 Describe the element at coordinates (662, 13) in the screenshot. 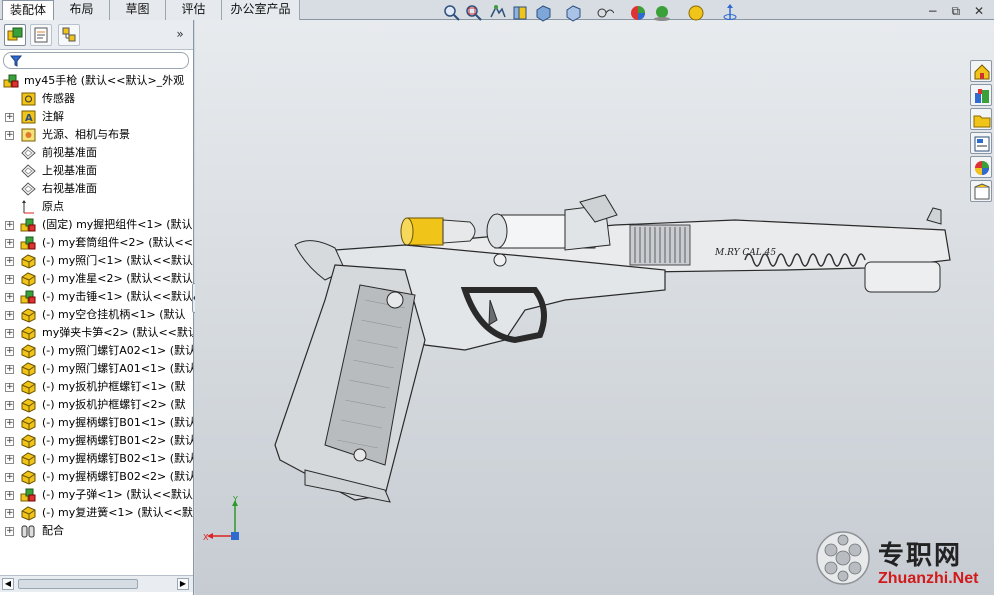

I see `apply-scene-icon` at that location.